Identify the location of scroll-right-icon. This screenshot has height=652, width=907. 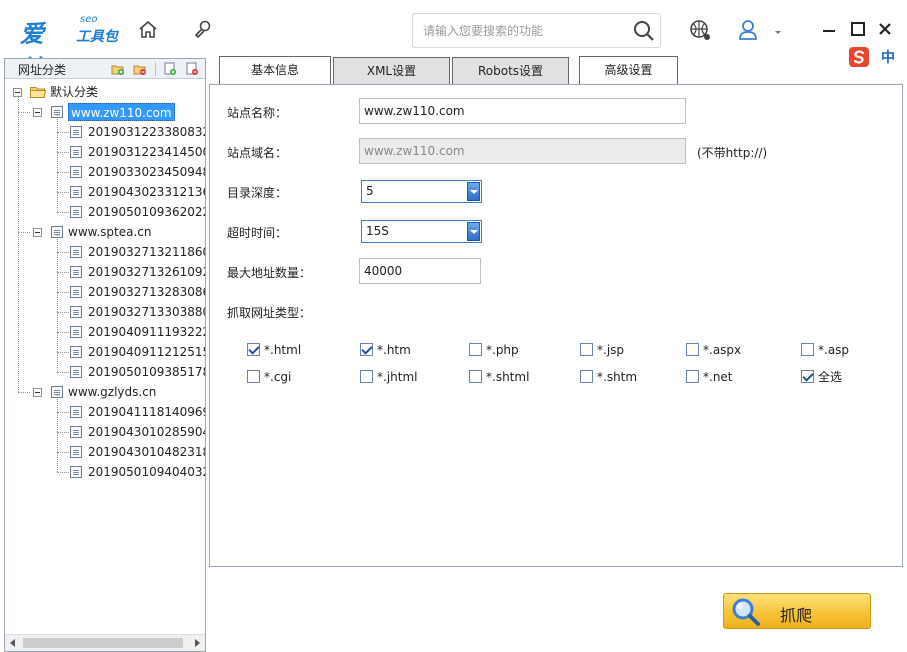
(197, 643).